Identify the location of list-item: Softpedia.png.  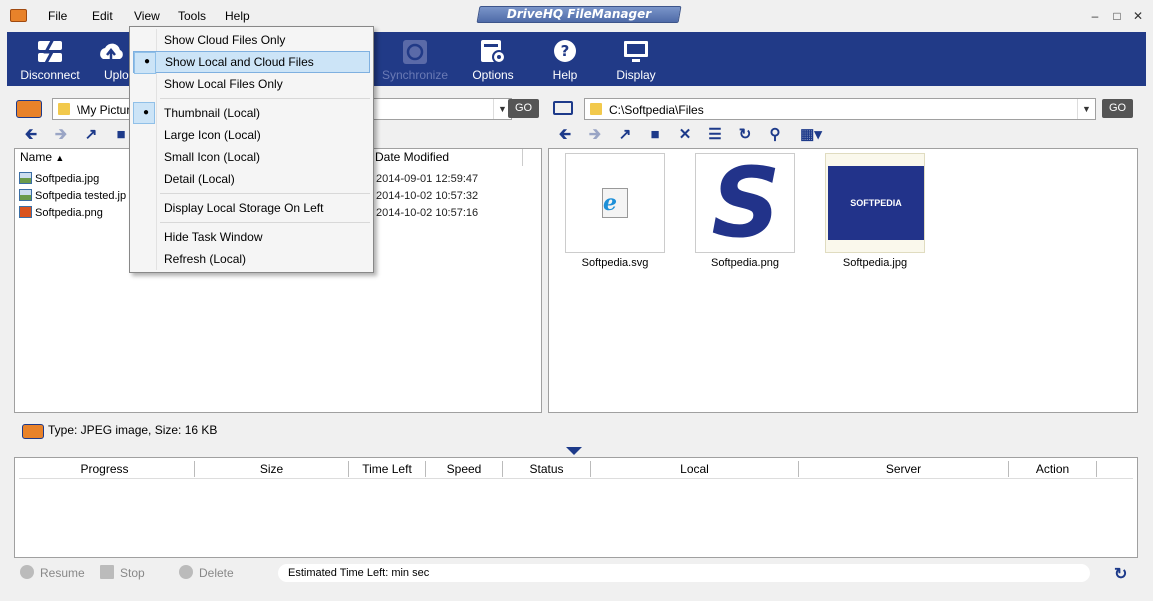
(61, 213).